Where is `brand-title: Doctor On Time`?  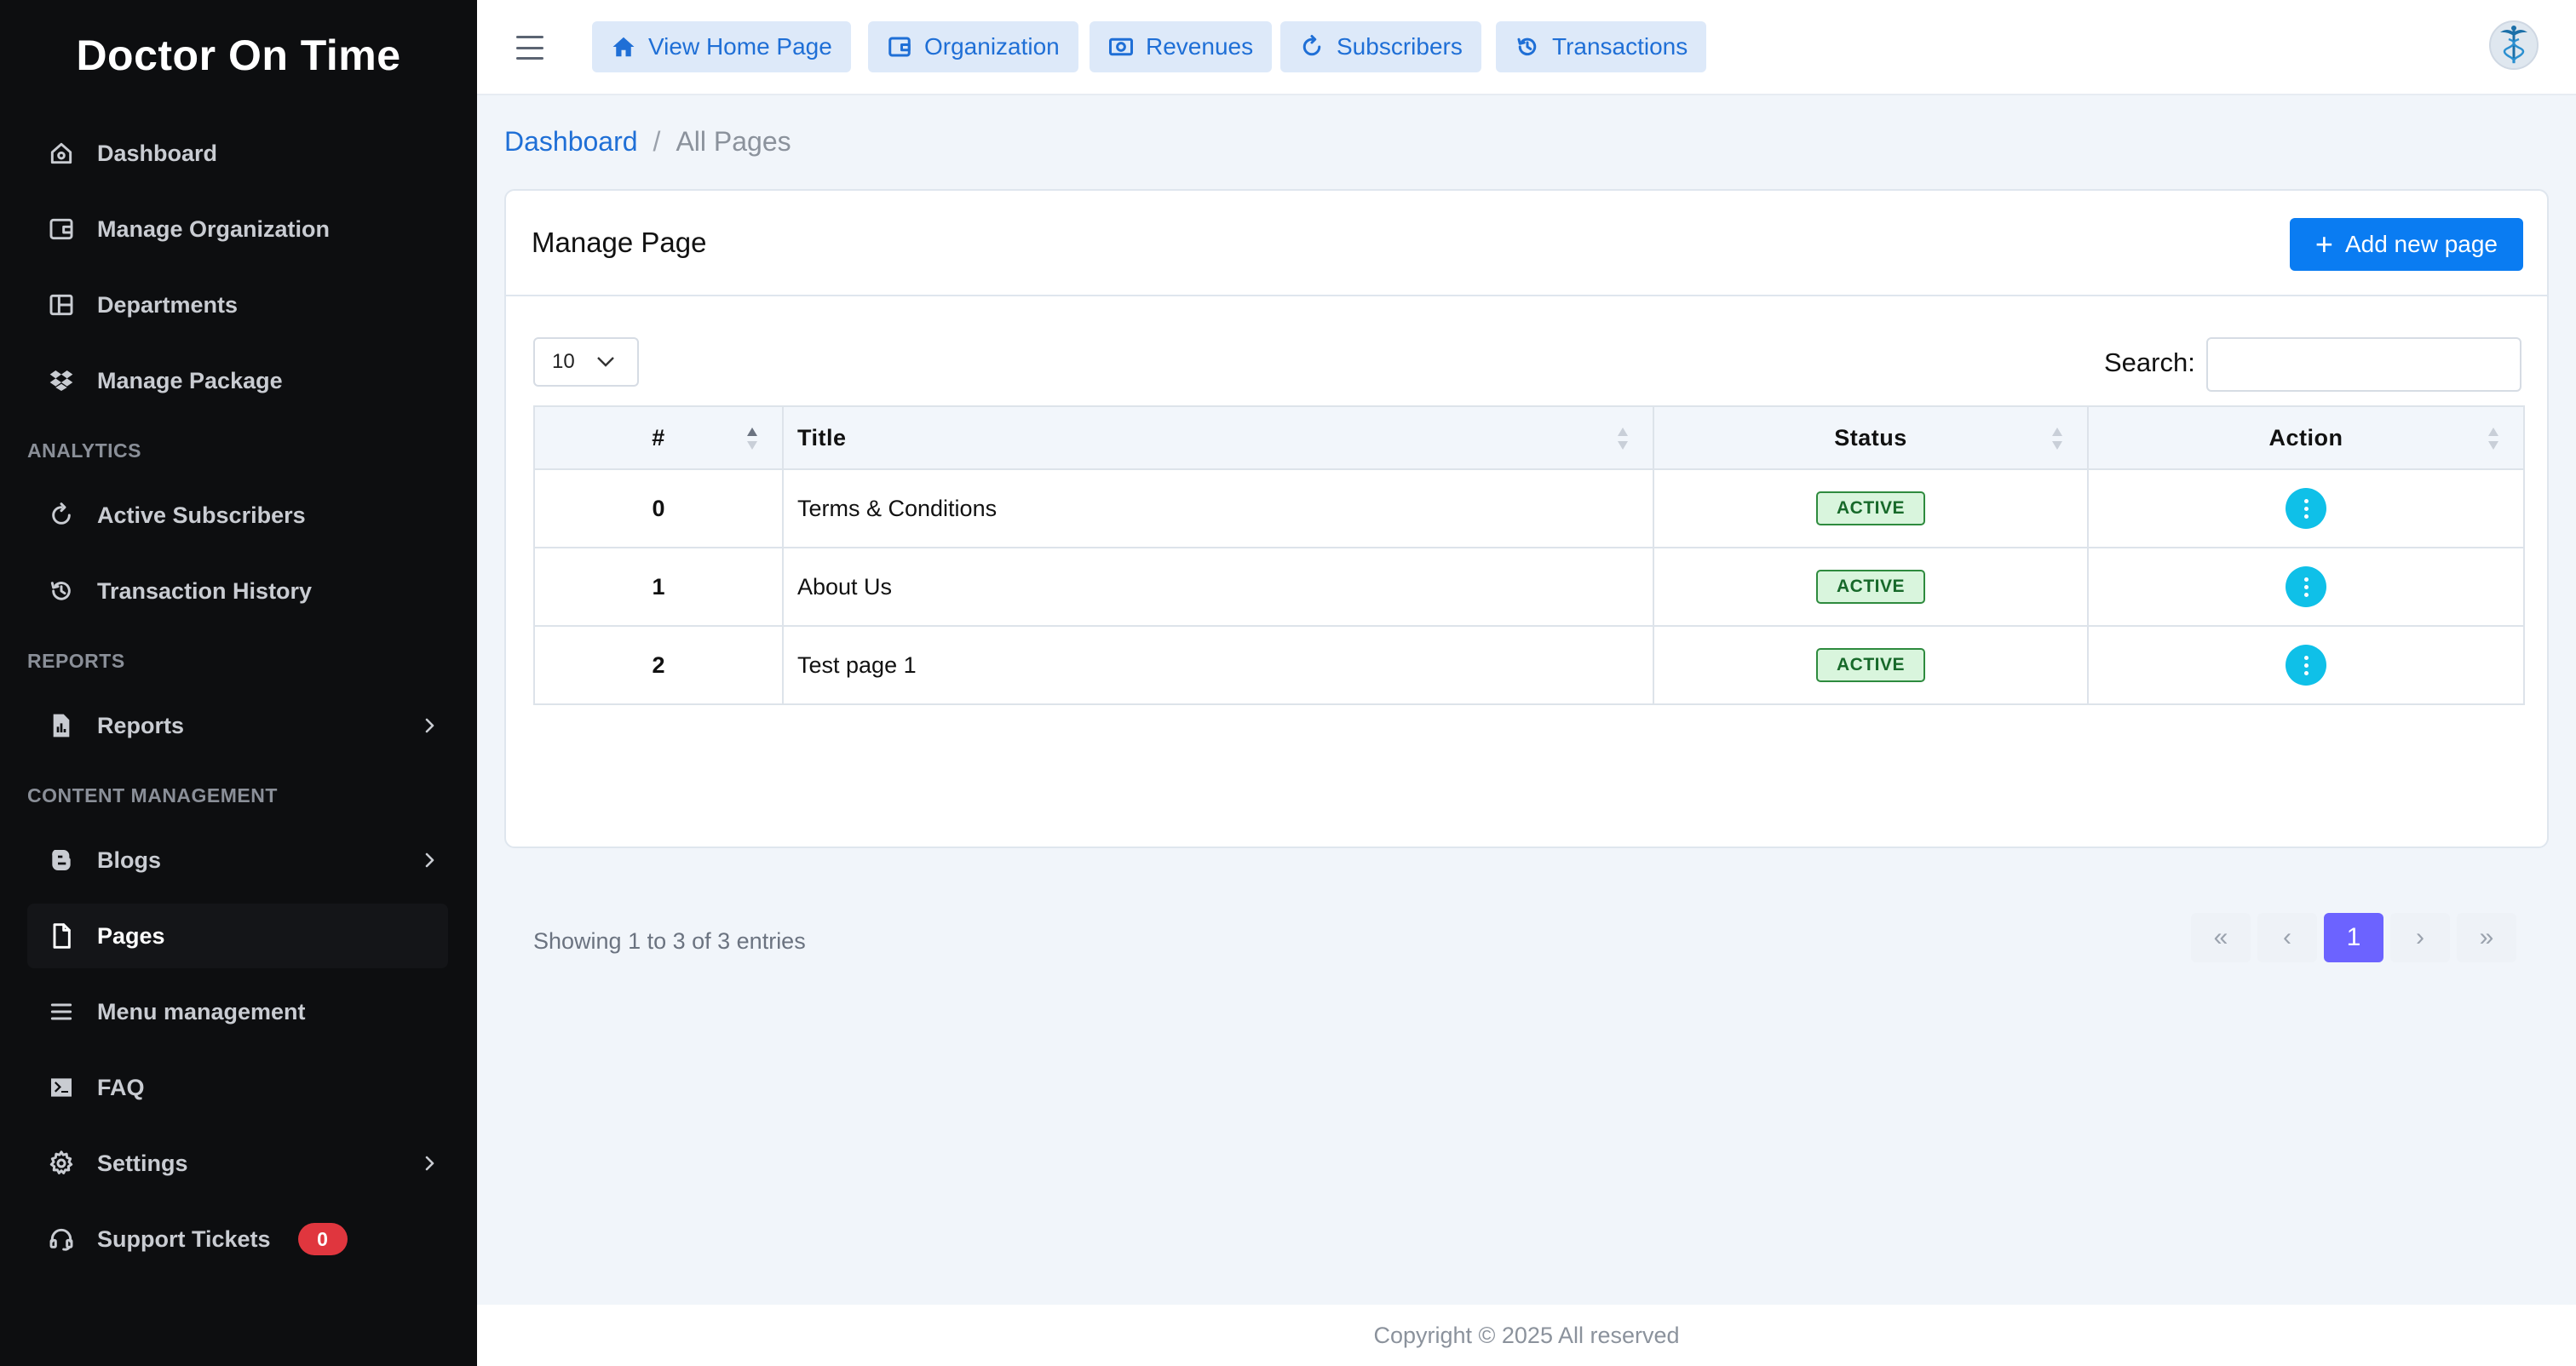 brand-title: Doctor On Time is located at coordinates (239, 55).